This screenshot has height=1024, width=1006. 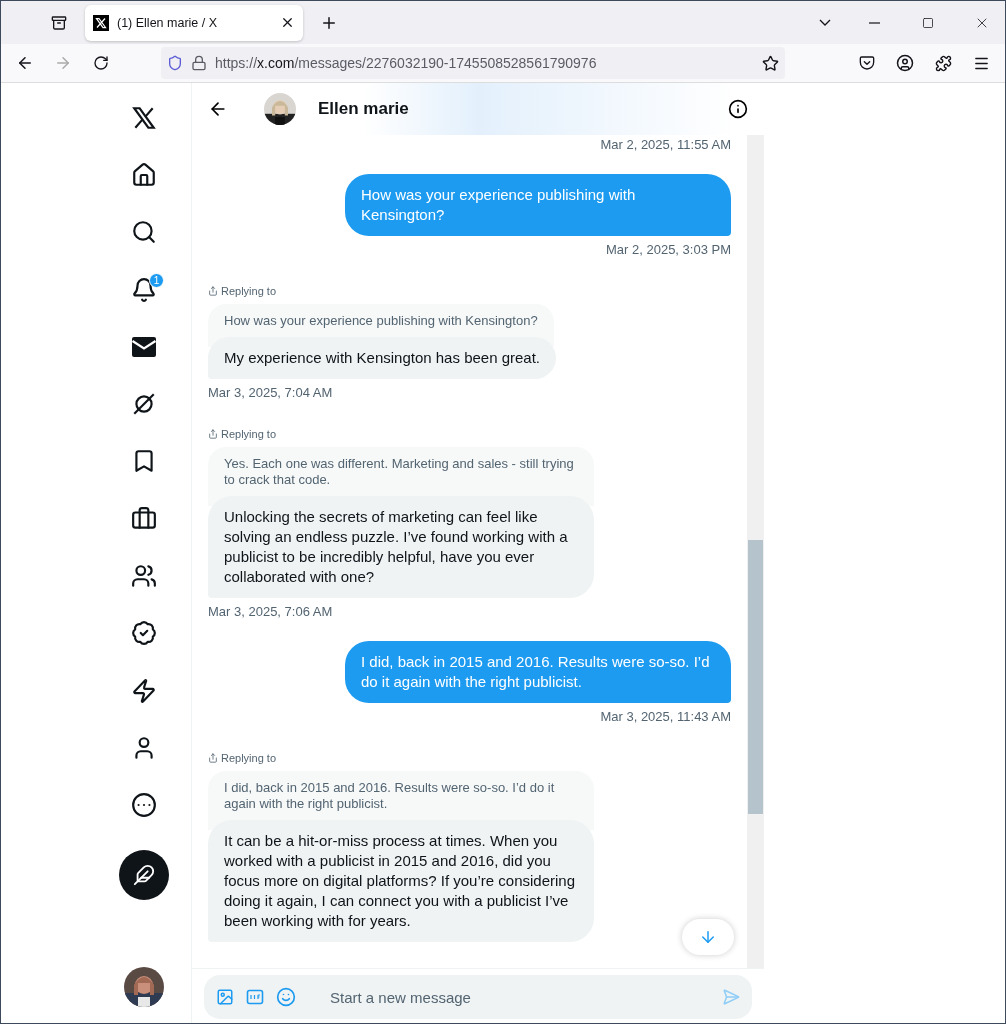 I want to click on address-field: https://x.com/messages/2276032190-1745508528561790976, so click(x=473, y=63).